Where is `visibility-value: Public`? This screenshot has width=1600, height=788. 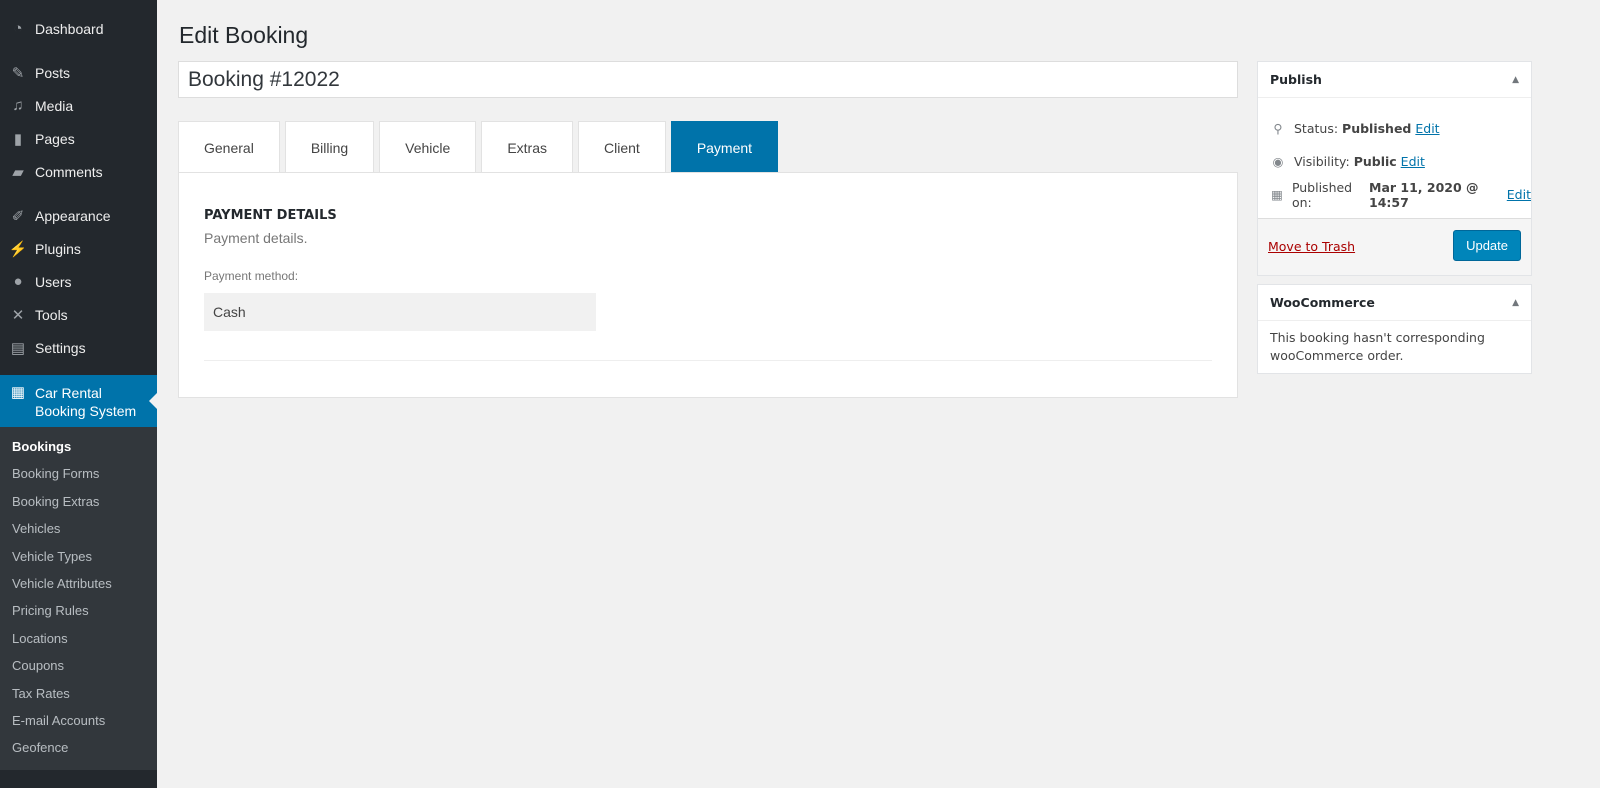
visibility-value: Public is located at coordinates (1375, 161).